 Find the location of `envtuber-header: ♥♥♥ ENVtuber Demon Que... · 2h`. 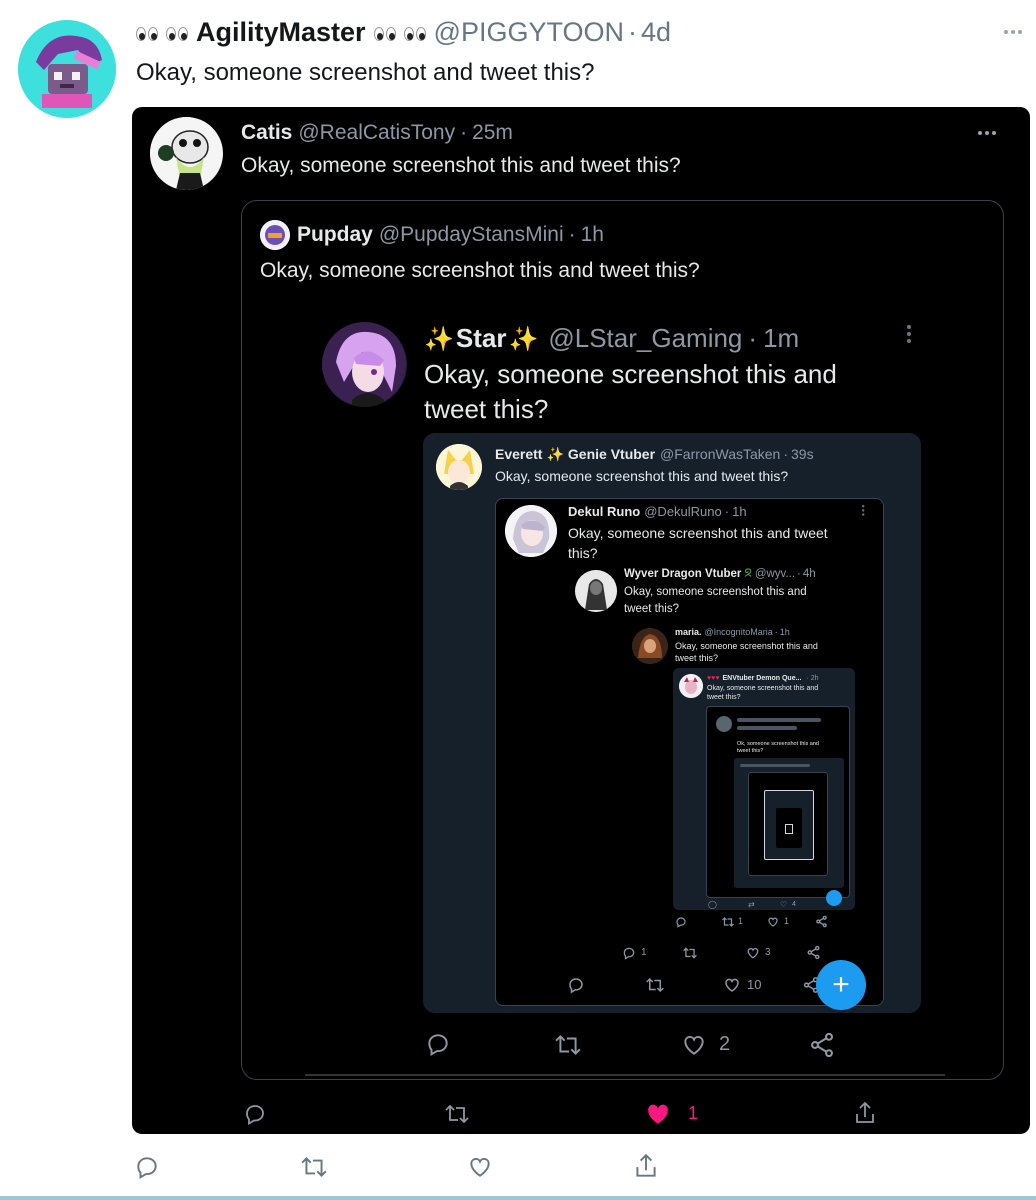

envtuber-header: ♥♥♥ ENVtuber Demon Que... · 2h is located at coordinates (763, 678).